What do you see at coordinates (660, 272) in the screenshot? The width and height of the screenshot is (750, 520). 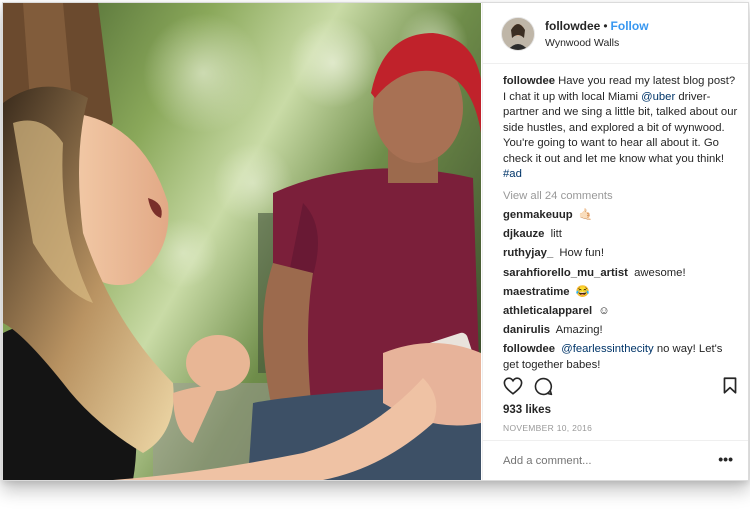 I see `comment-text: awesome!` at bounding box center [660, 272].